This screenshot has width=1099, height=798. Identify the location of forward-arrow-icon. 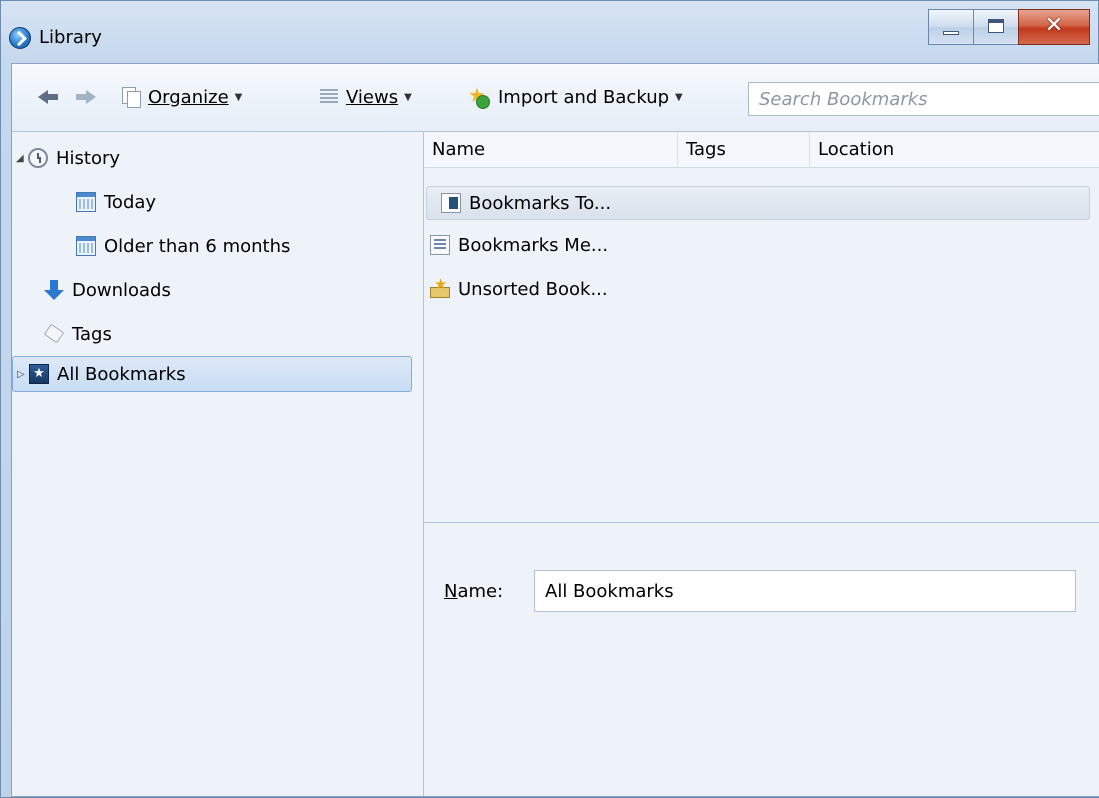
(85, 97).